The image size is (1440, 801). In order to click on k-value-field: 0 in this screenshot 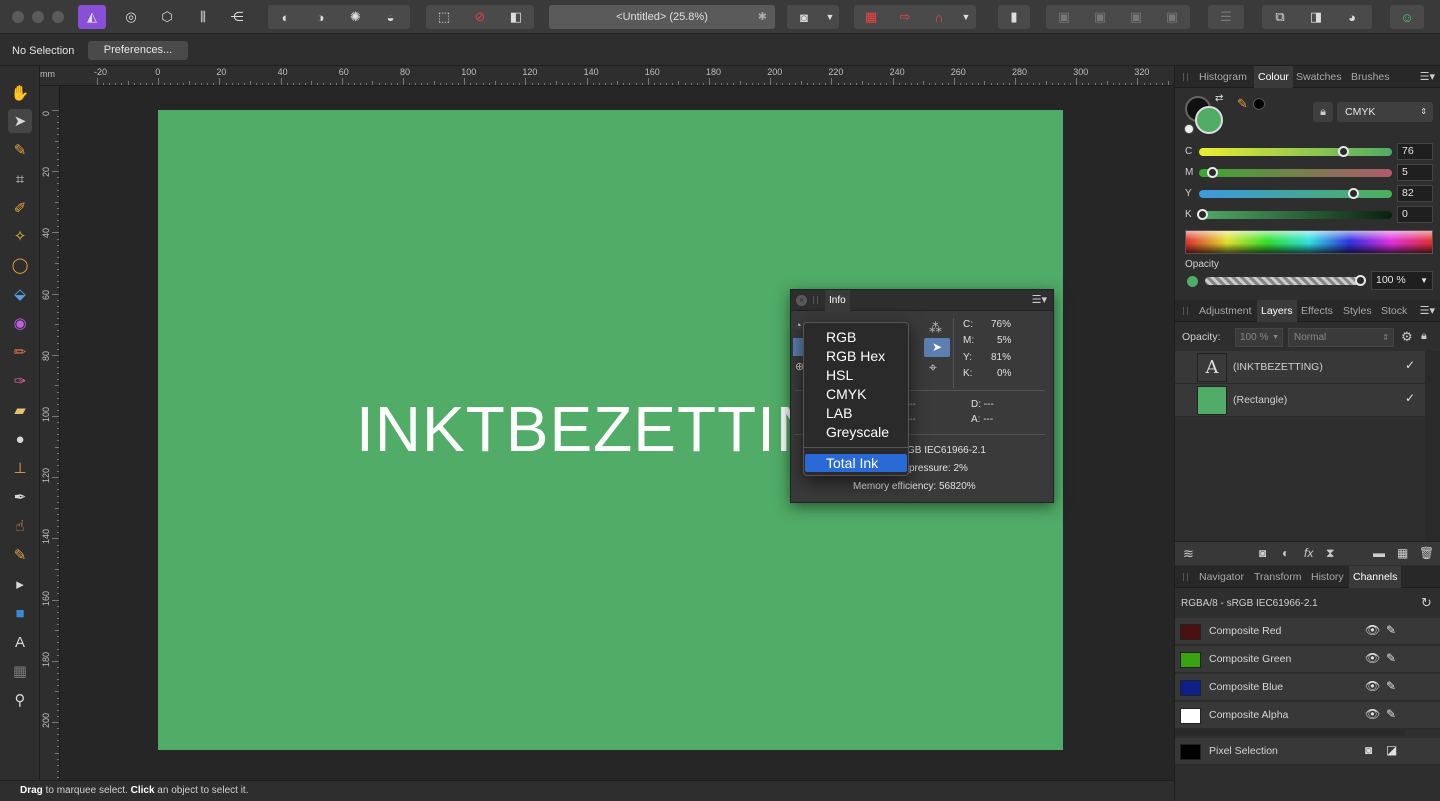, I will do `click(1415, 214)`.